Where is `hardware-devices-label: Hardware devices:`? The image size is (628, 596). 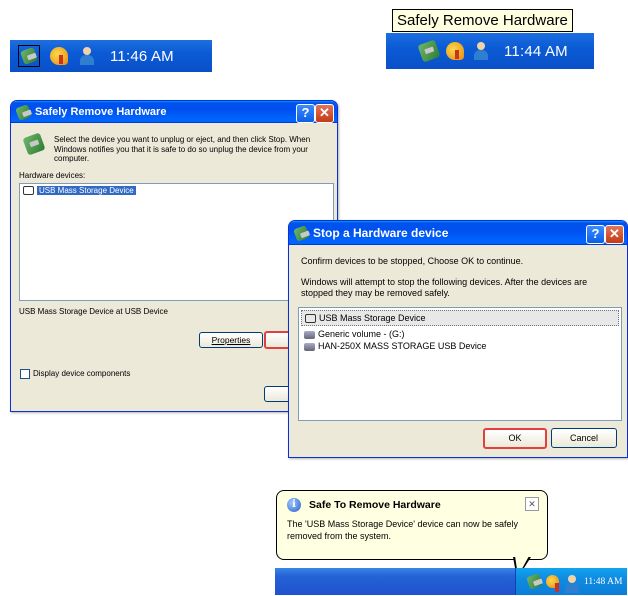 hardware-devices-label: Hardware devices: is located at coordinates (52, 175).